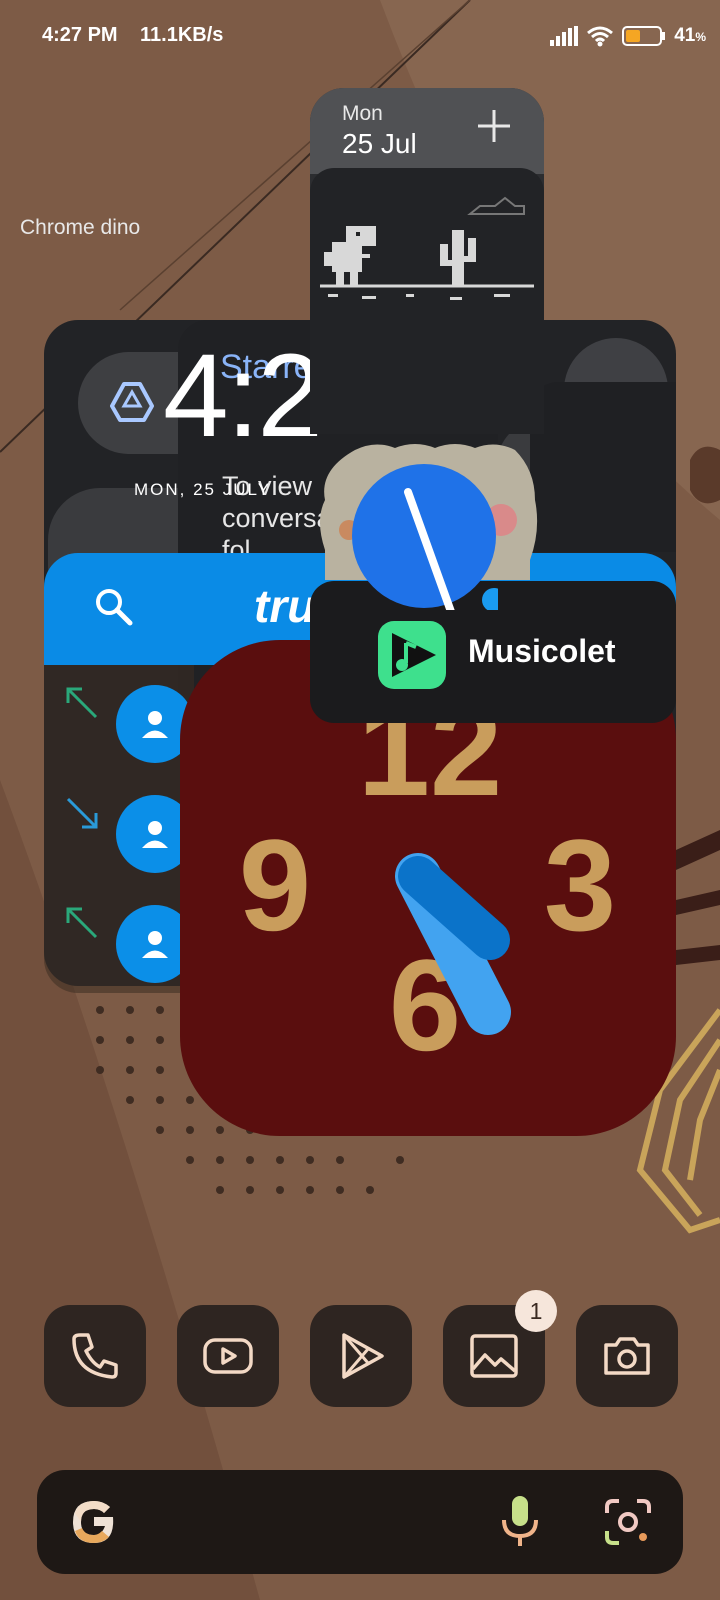  I want to click on search-icon, so click(114, 607).